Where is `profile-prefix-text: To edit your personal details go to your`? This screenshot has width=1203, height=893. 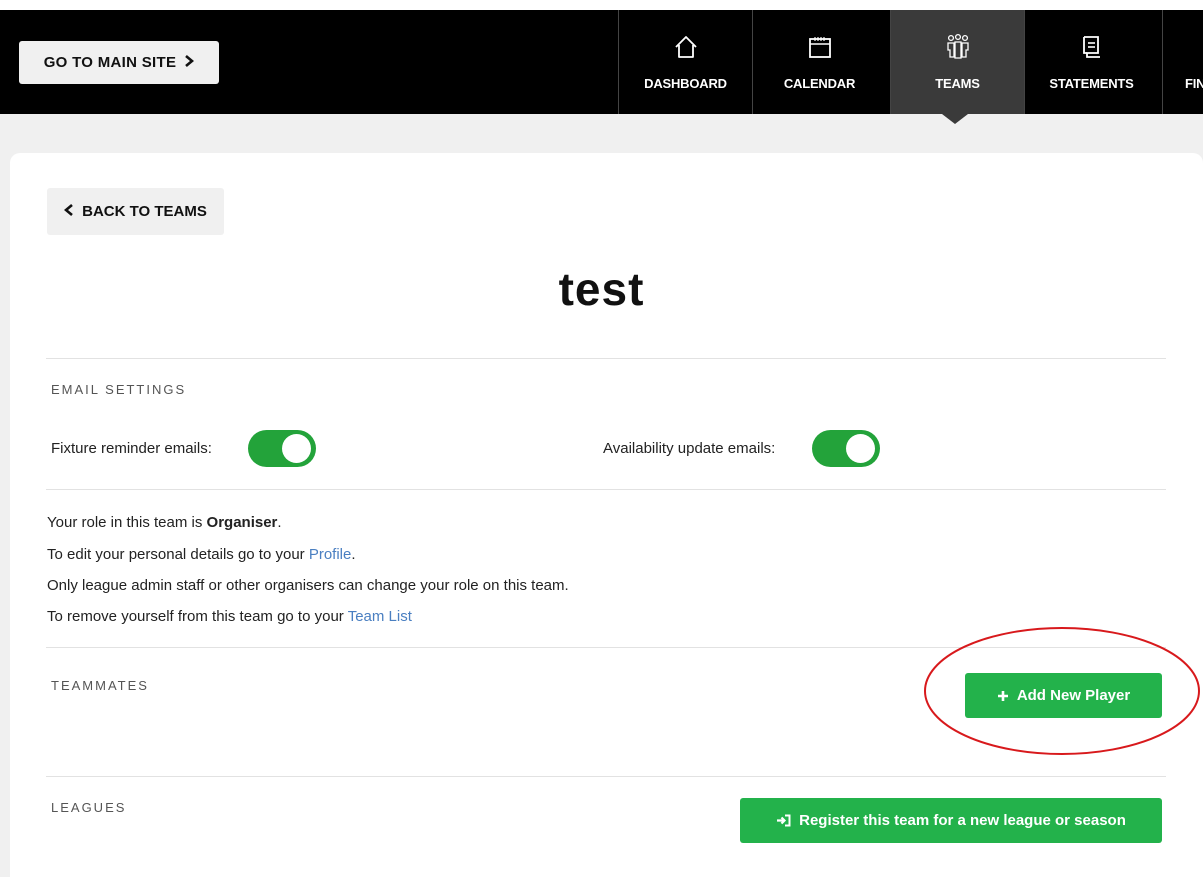
profile-prefix-text: To edit your personal details go to your is located at coordinates (178, 554).